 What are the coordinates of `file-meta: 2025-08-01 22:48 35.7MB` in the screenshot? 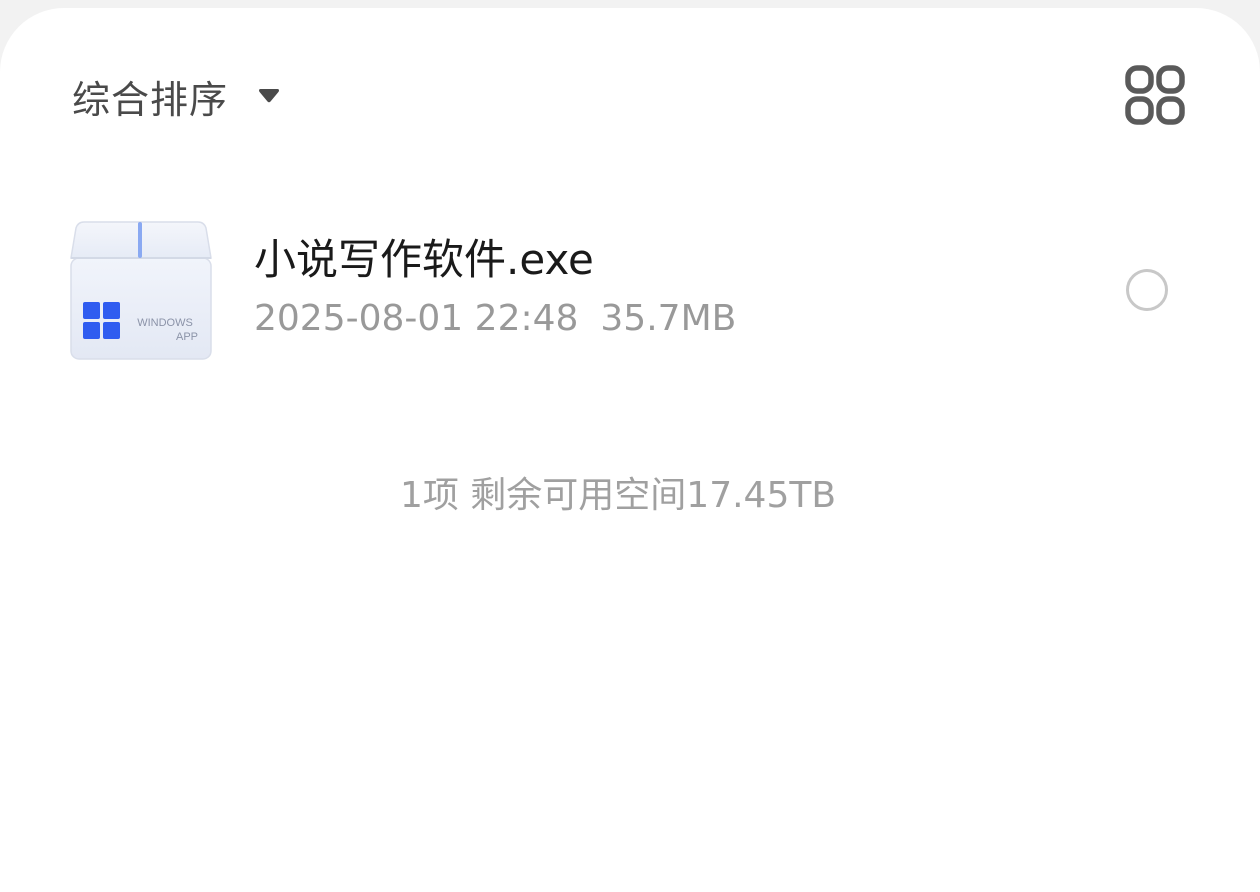 It's located at (495, 318).